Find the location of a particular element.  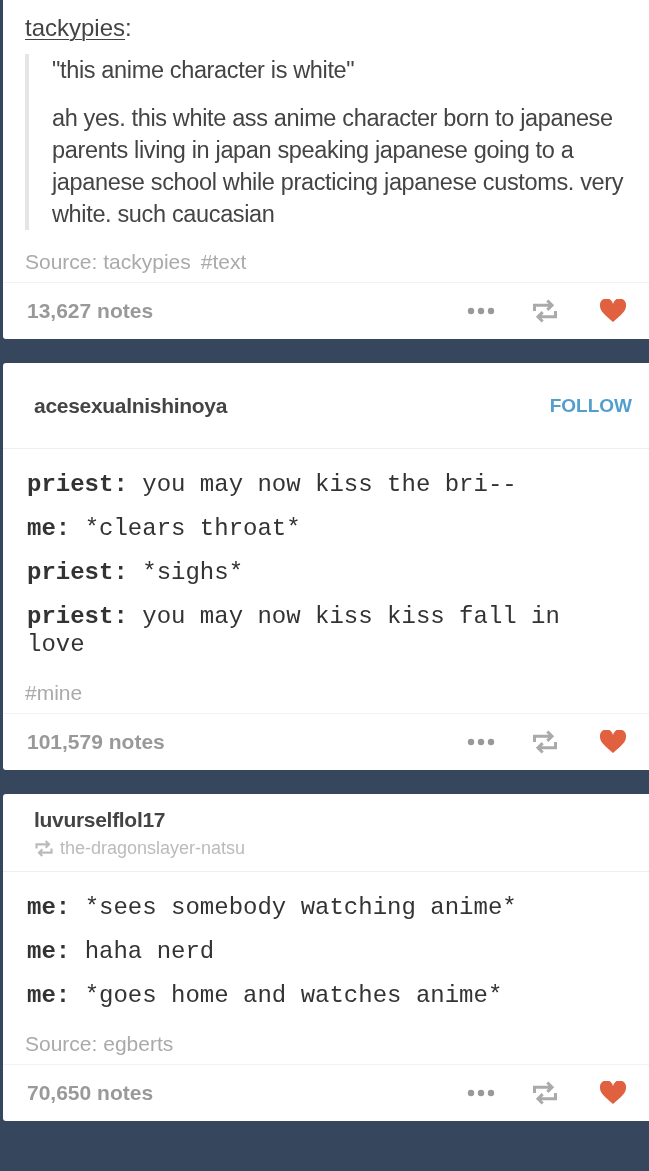

reblogged-from-link: the-dragonslayer-natsu is located at coordinates (153, 848).